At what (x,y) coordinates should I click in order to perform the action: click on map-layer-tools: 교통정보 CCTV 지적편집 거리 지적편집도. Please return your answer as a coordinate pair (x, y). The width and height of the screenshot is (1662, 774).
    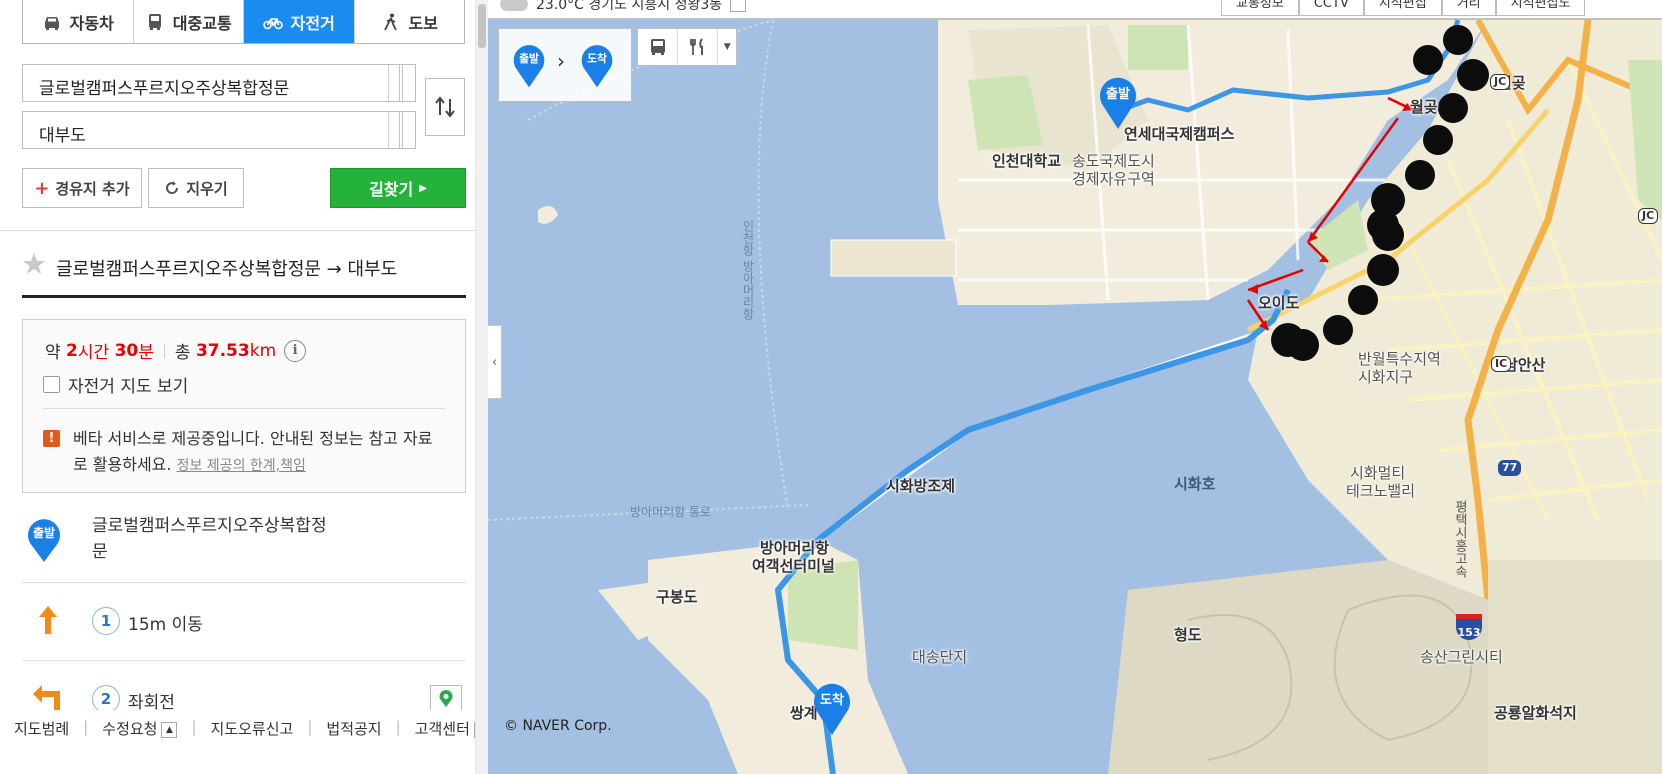
    Looking at the image, I should click on (1403, 8).